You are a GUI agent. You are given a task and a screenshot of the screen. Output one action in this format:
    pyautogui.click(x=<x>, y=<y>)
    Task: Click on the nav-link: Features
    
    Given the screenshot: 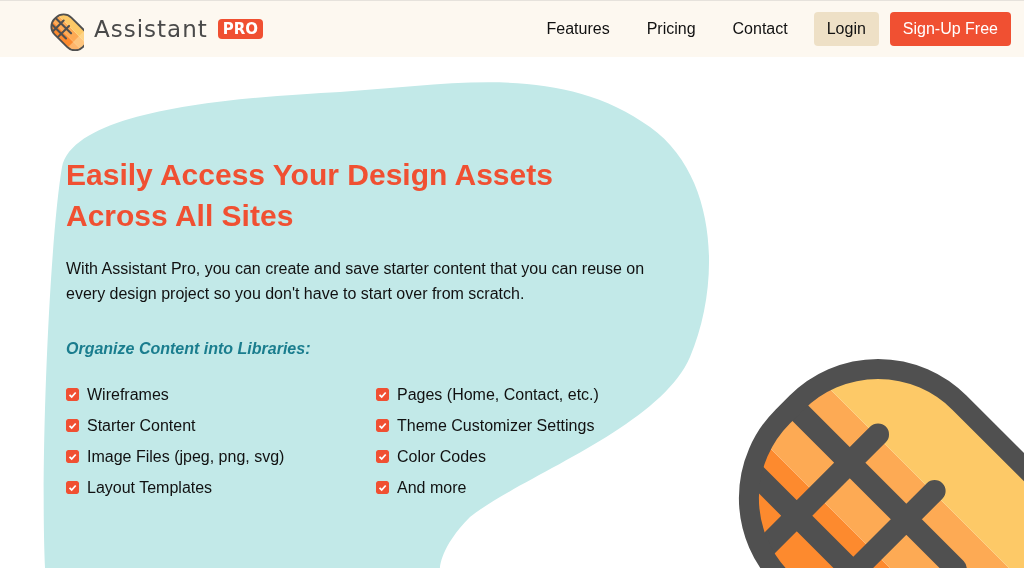 What is the action you would take?
    pyautogui.click(x=578, y=29)
    